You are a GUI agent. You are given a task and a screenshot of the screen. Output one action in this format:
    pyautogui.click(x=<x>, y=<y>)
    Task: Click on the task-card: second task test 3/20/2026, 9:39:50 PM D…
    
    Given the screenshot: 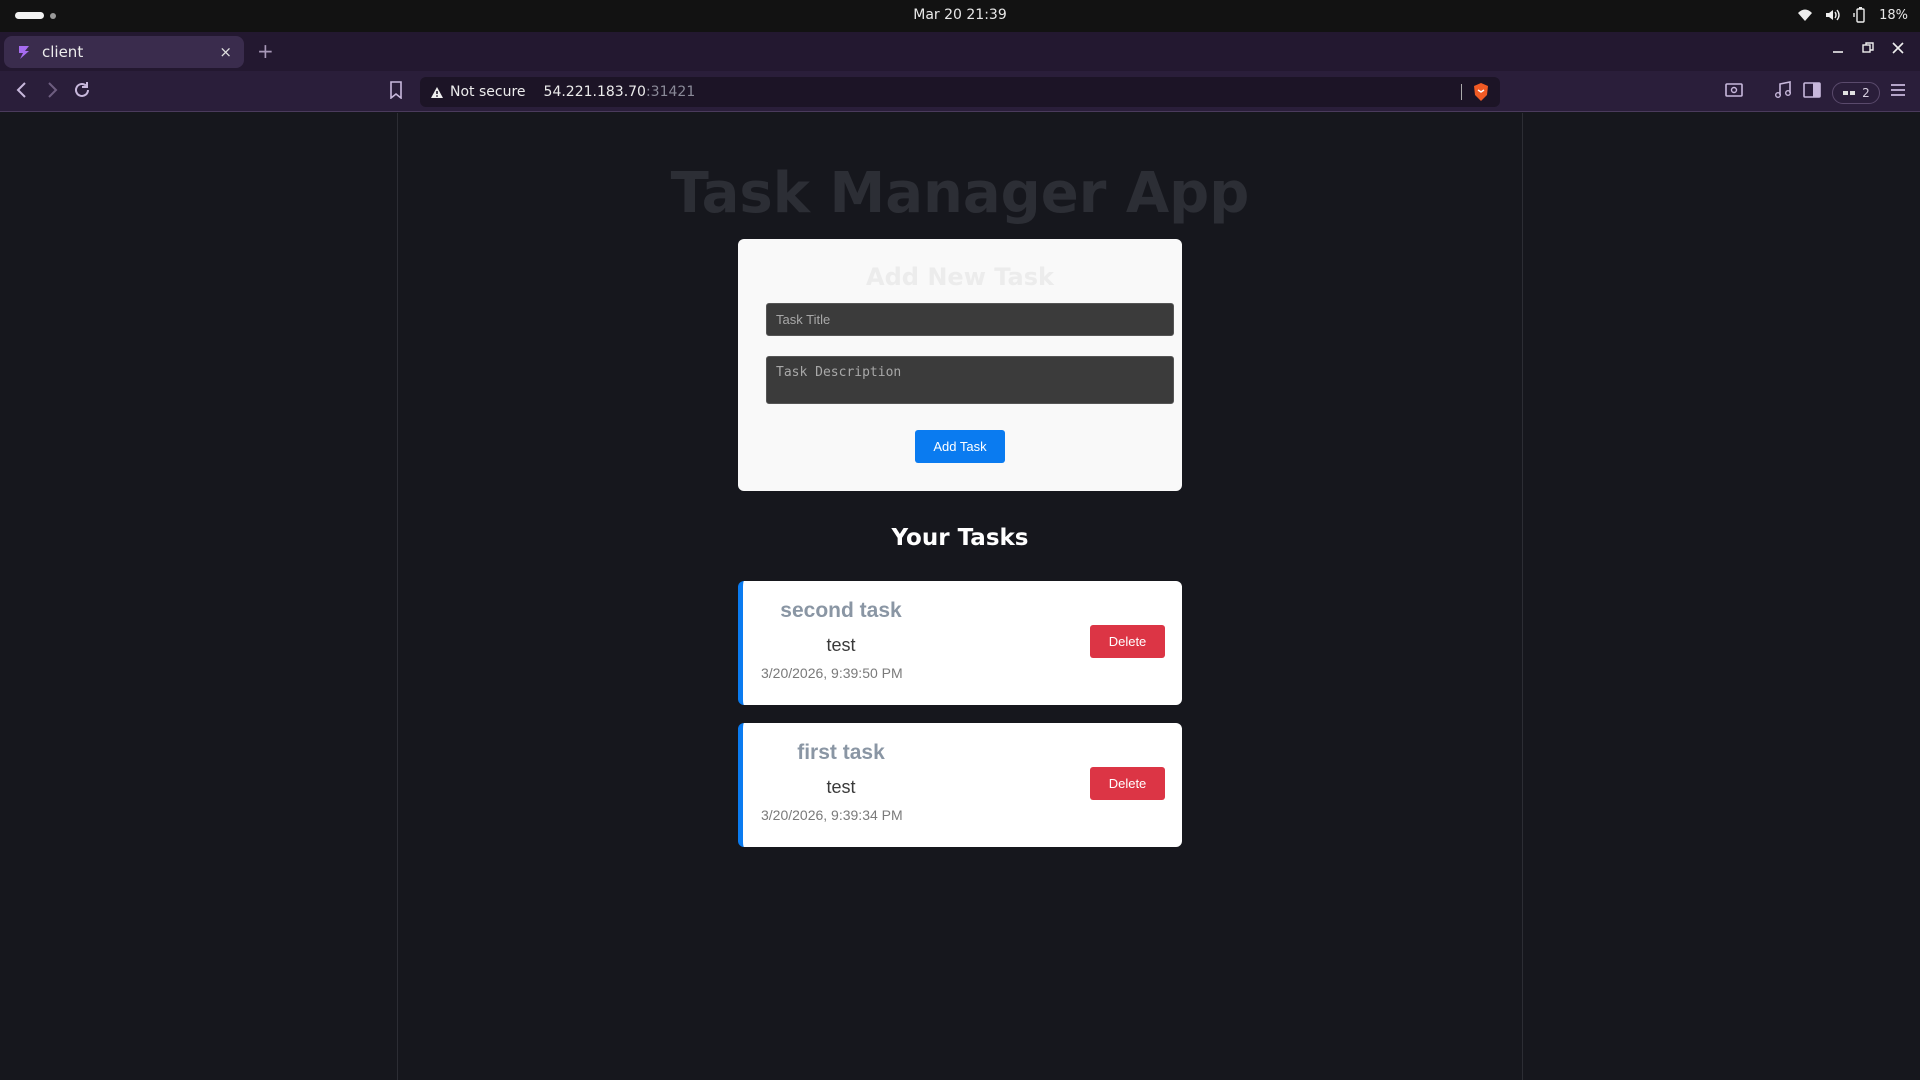 What is the action you would take?
    pyautogui.click(x=960, y=643)
    